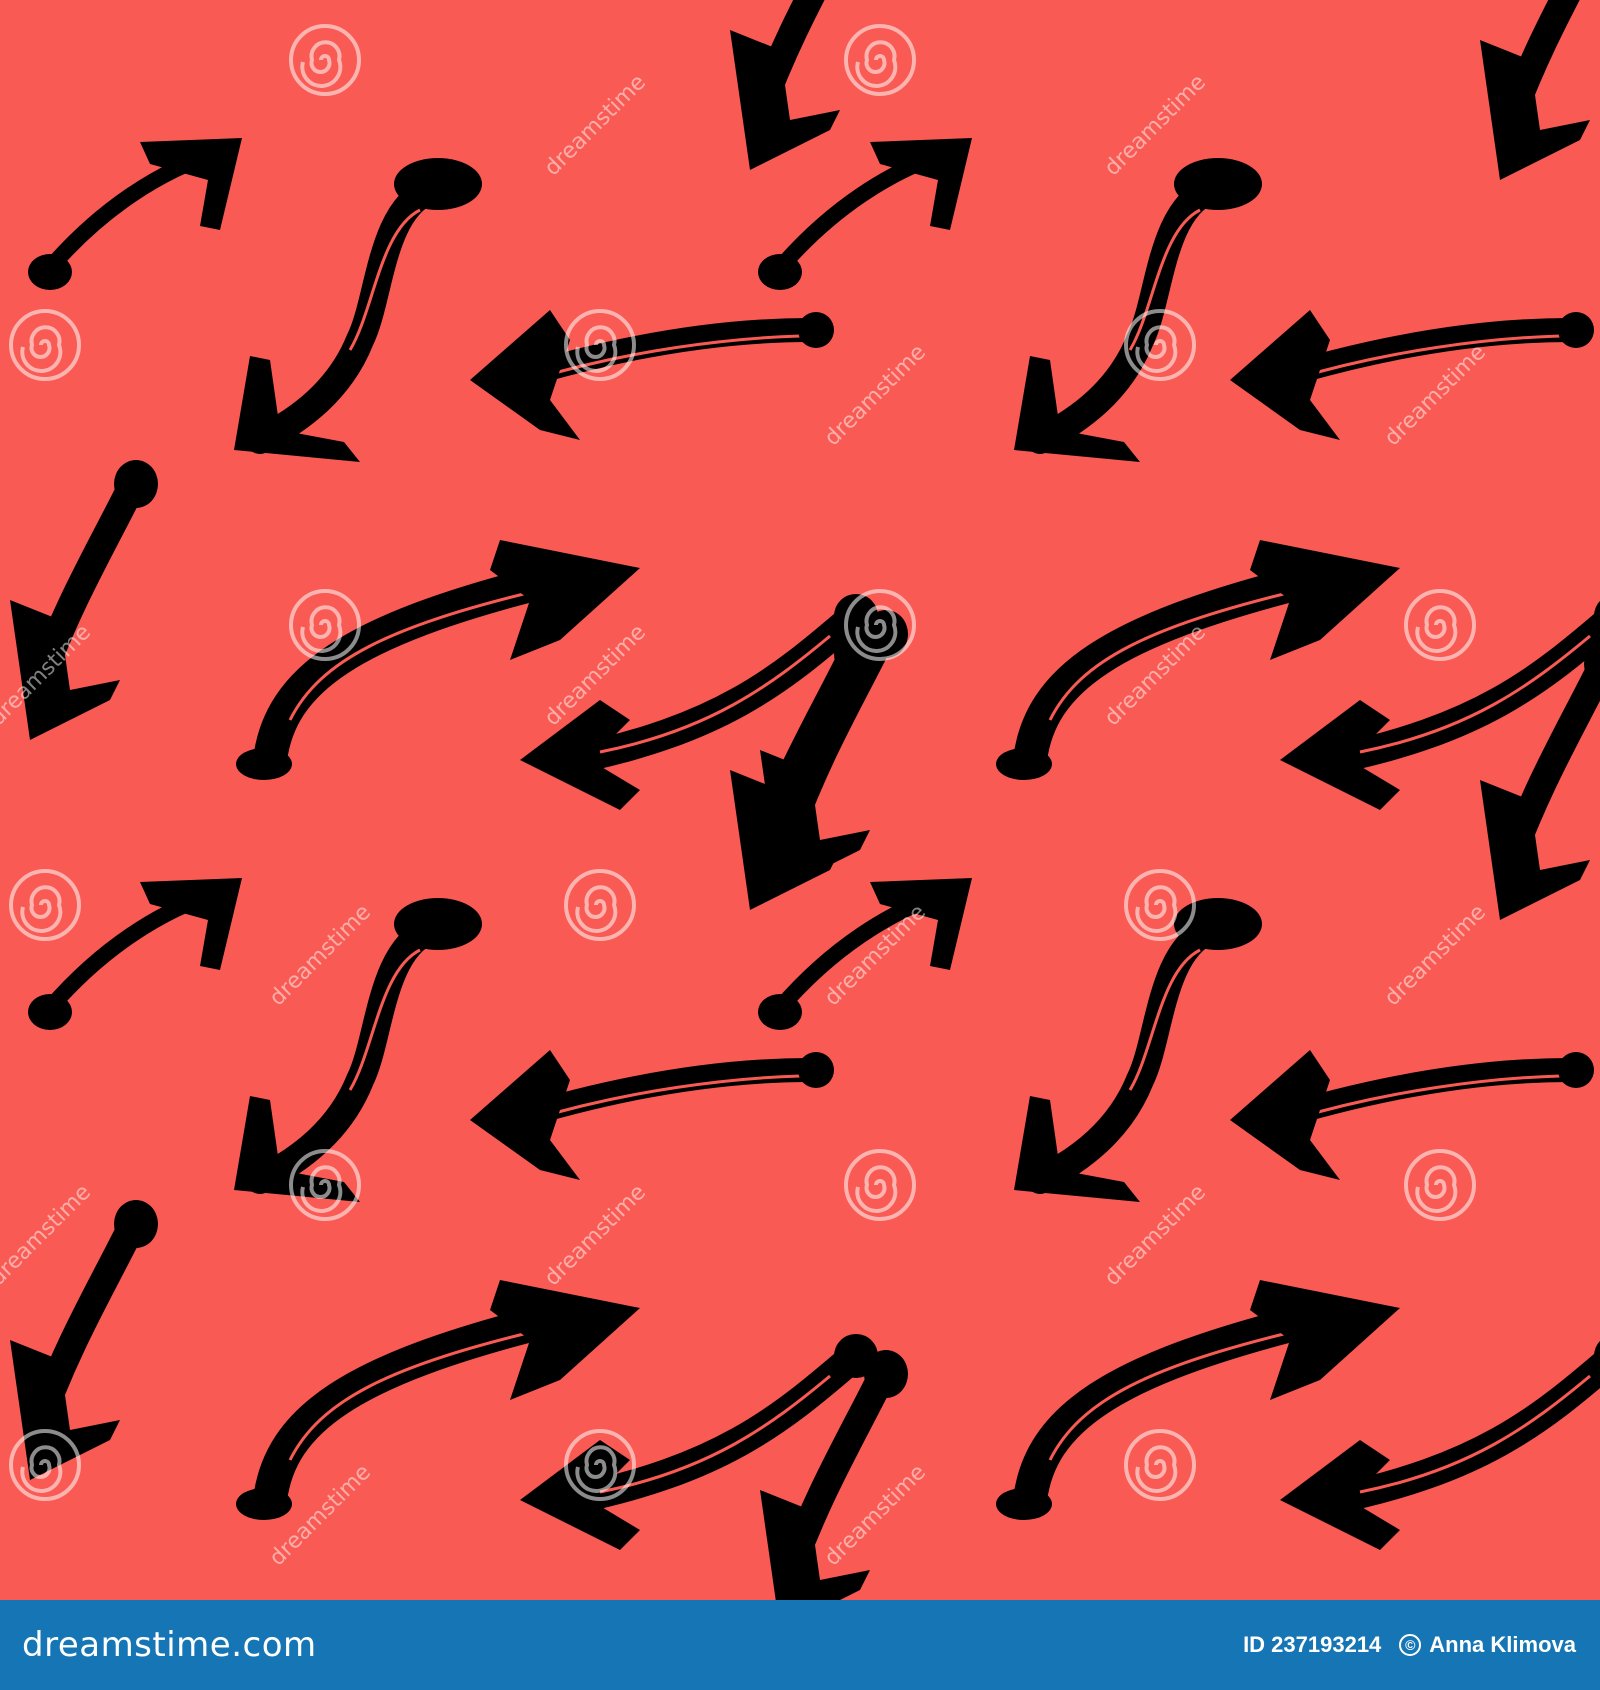 This screenshot has width=1600, height=1690. I want to click on author-name: Anna Klimova, so click(1502, 1645).